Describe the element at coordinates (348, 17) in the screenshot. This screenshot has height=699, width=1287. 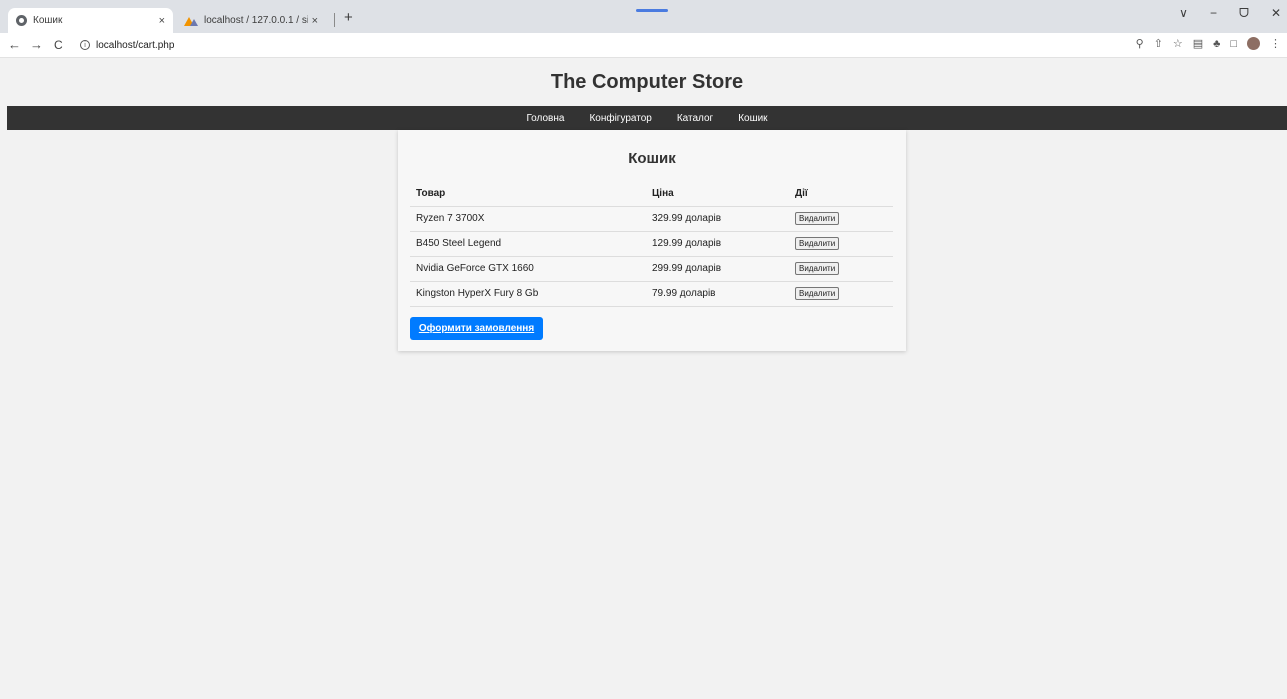
I see `new-tab-button: +` at that location.